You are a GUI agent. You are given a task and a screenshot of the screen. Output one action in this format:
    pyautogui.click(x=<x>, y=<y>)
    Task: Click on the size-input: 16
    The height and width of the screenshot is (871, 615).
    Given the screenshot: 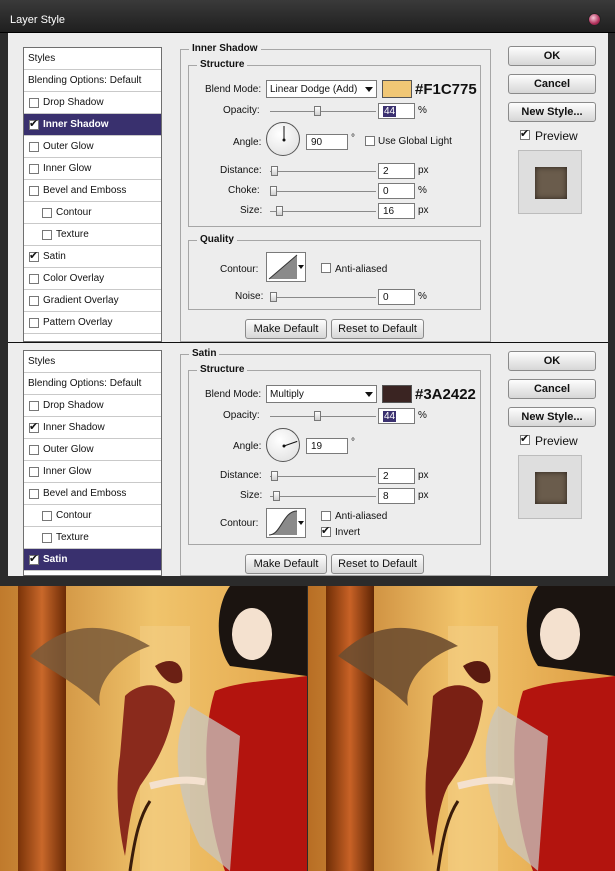 What is the action you would take?
    pyautogui.click(x=396, y=211)
    